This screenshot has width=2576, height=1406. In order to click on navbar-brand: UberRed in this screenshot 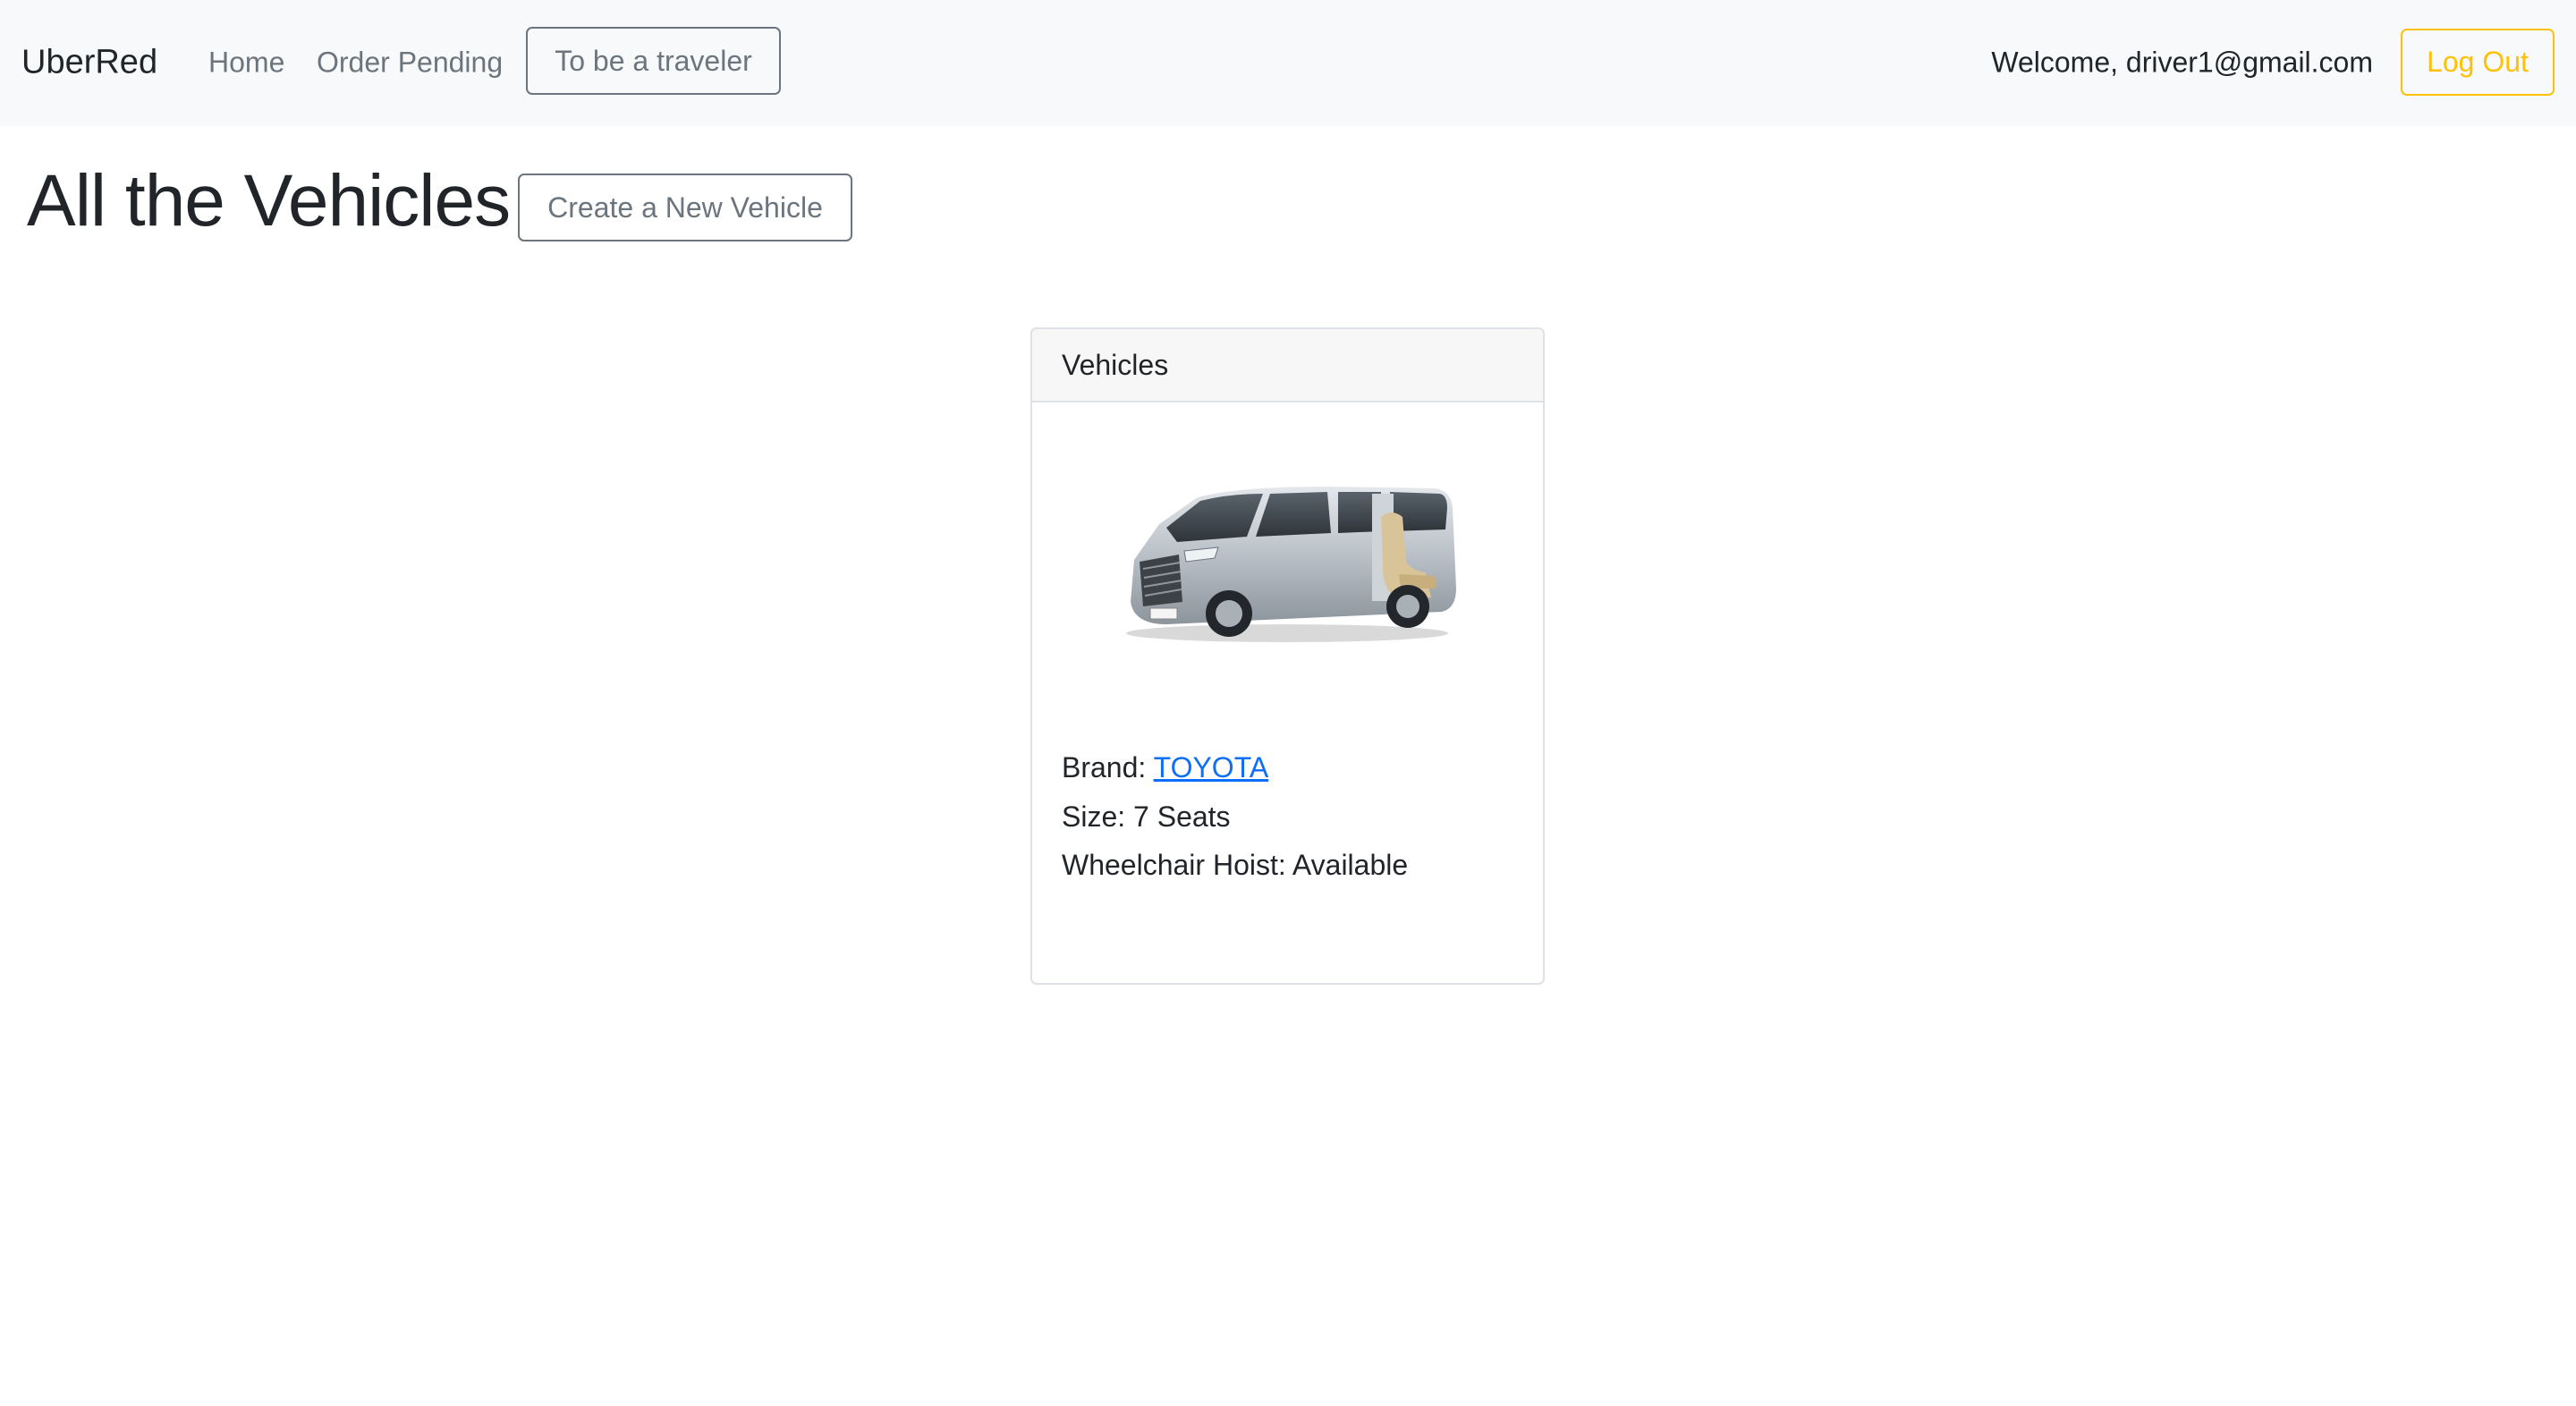, I will do `click(89, 63)`.